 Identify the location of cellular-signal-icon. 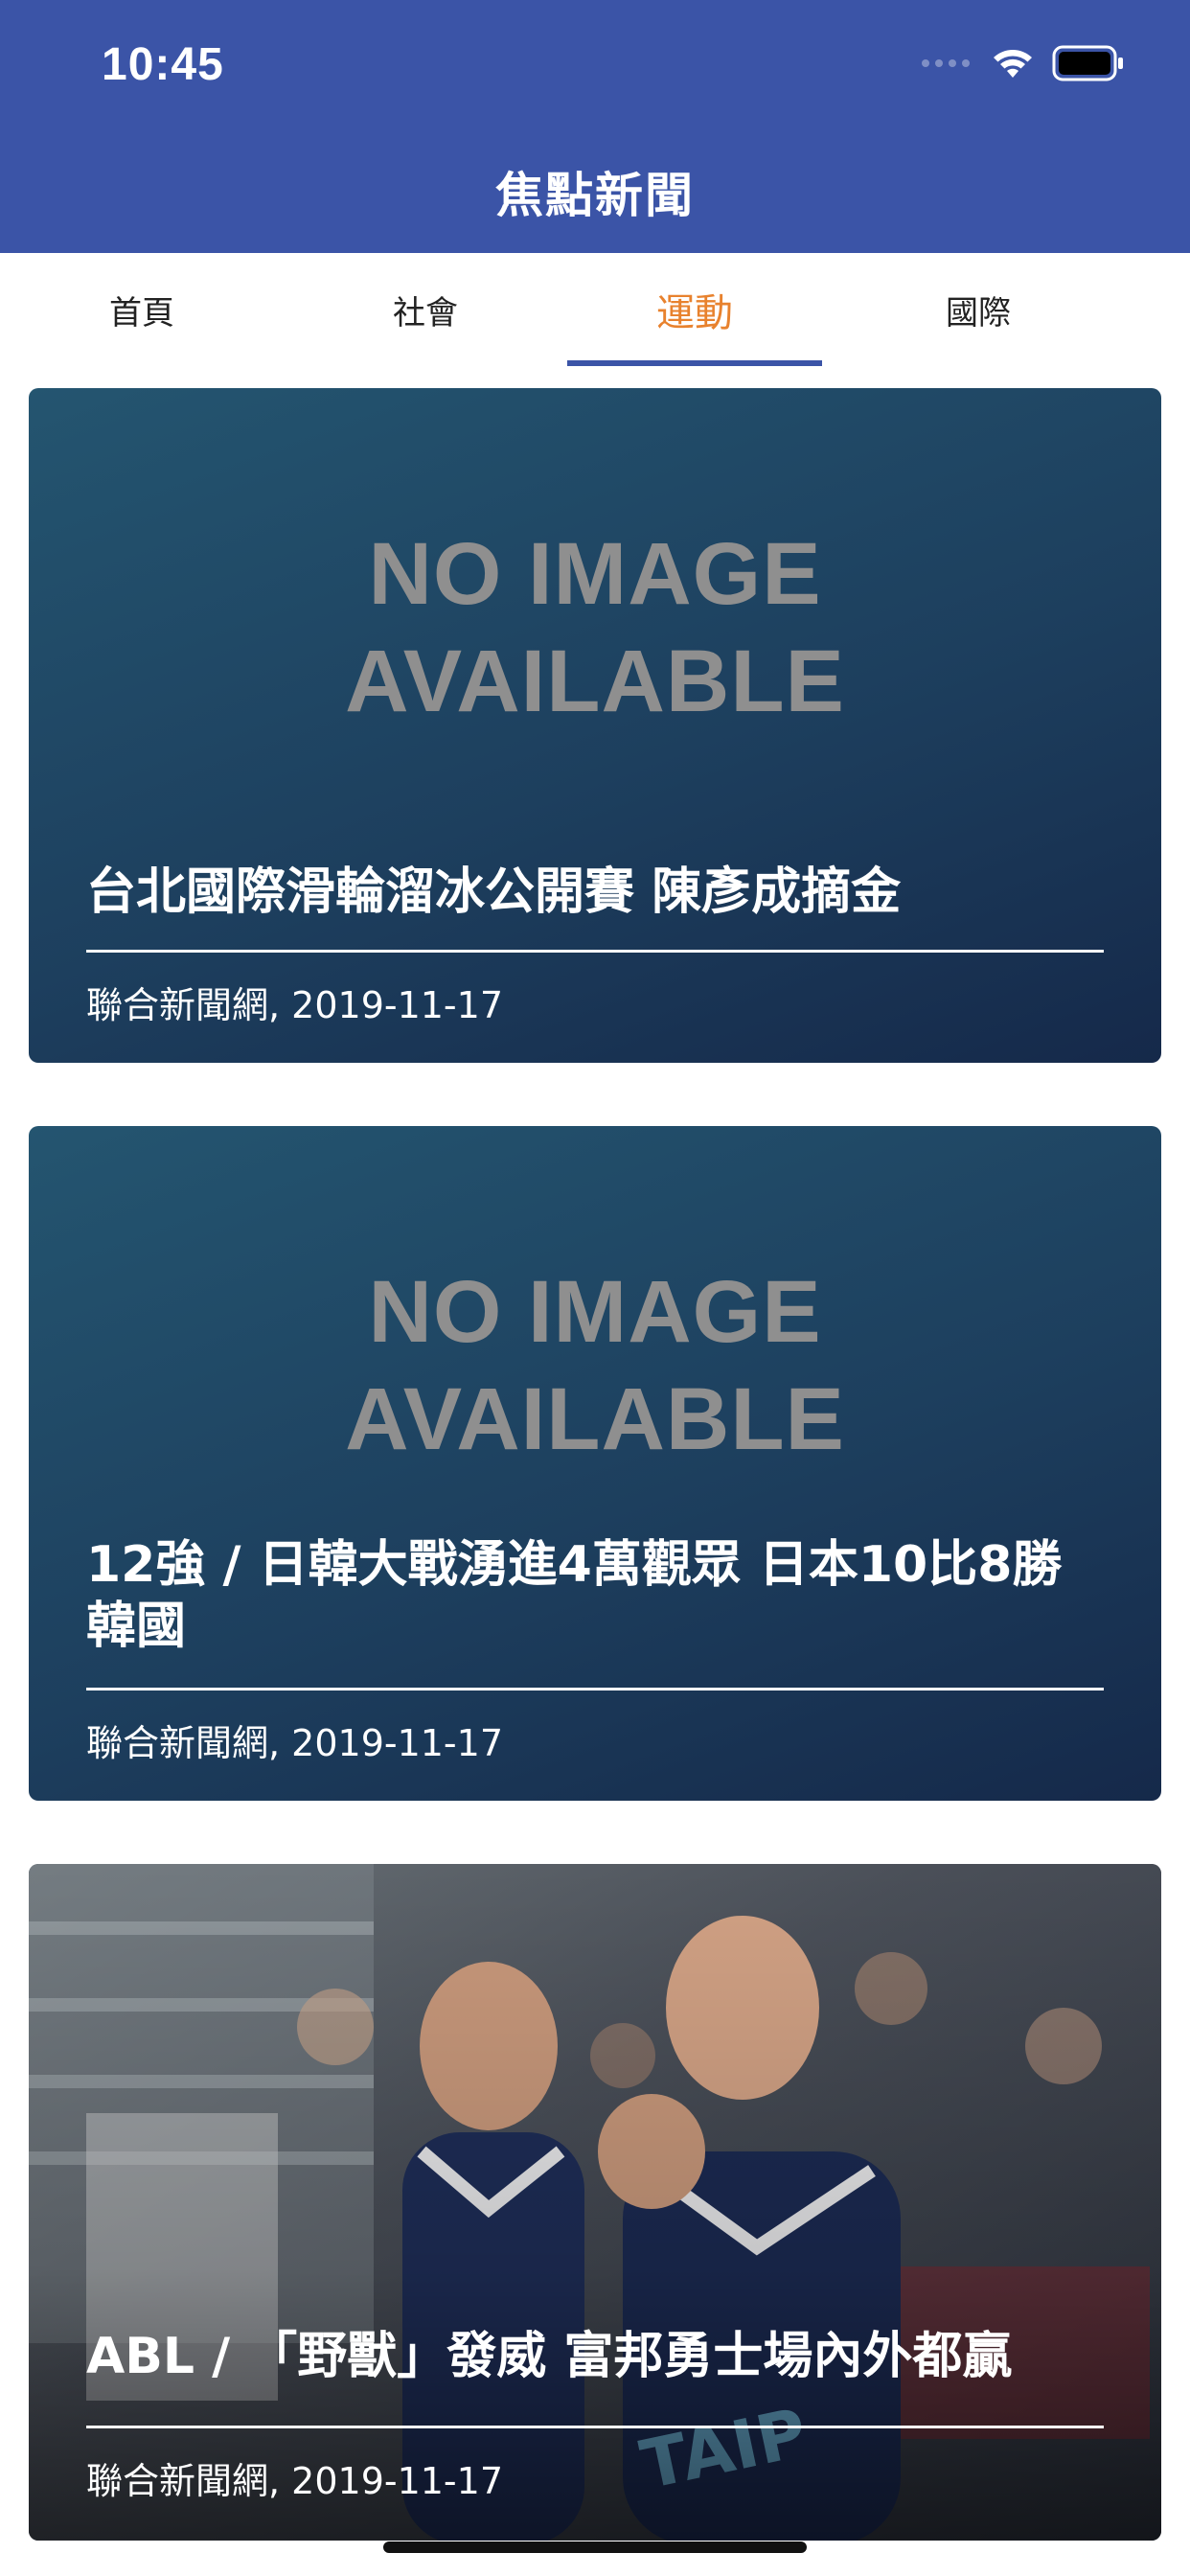
(946, 63).